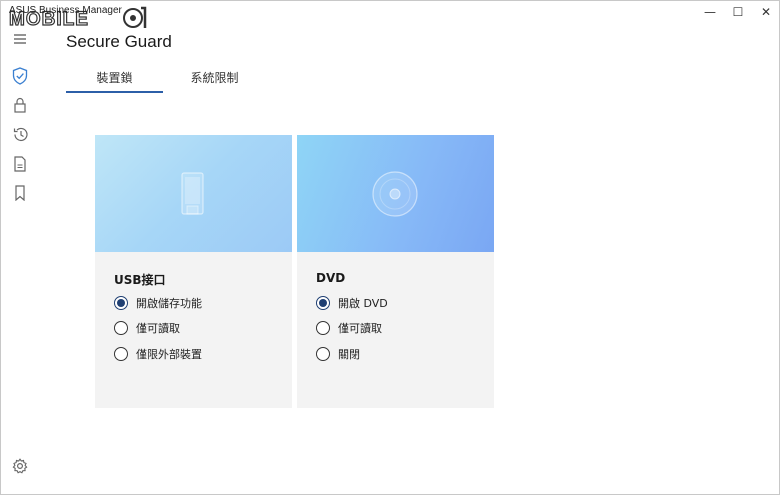 The image size is (780, 495). Describe the element at coordinates (20, 466) in the screenshot. I see `gear-icon` at that location.